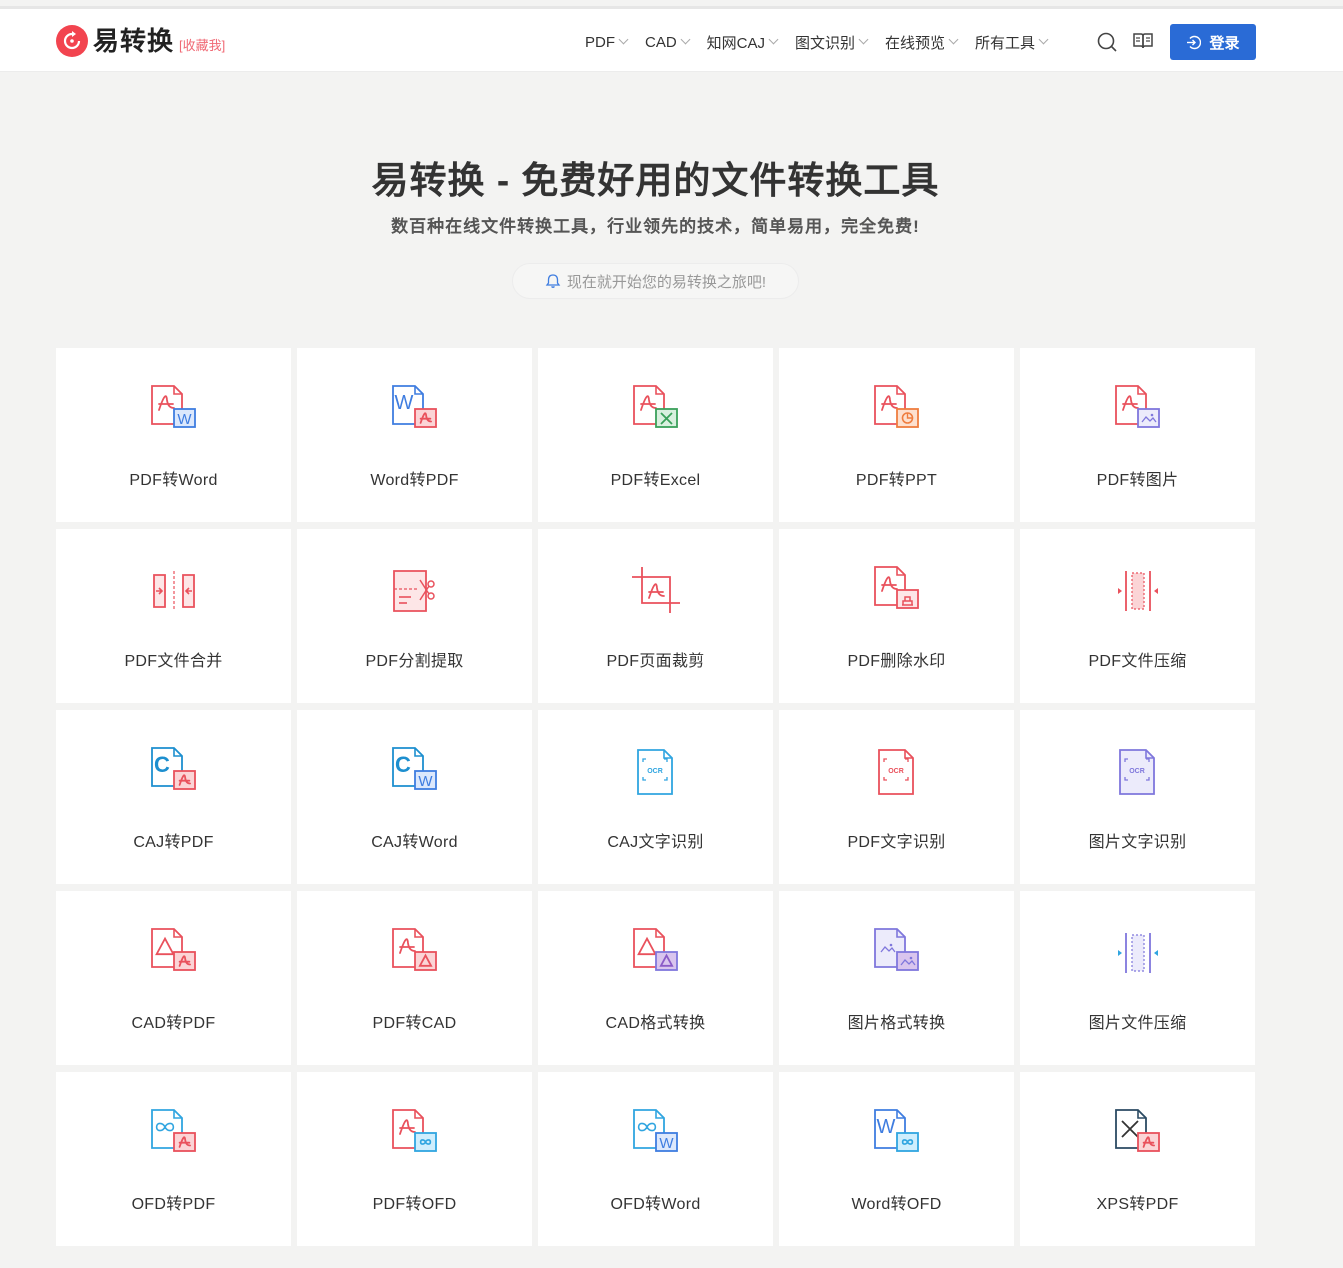  Describe the element at coordinates (655, 1159) in the screenshot. I see `tool-card: W OFD转Word` at that location.